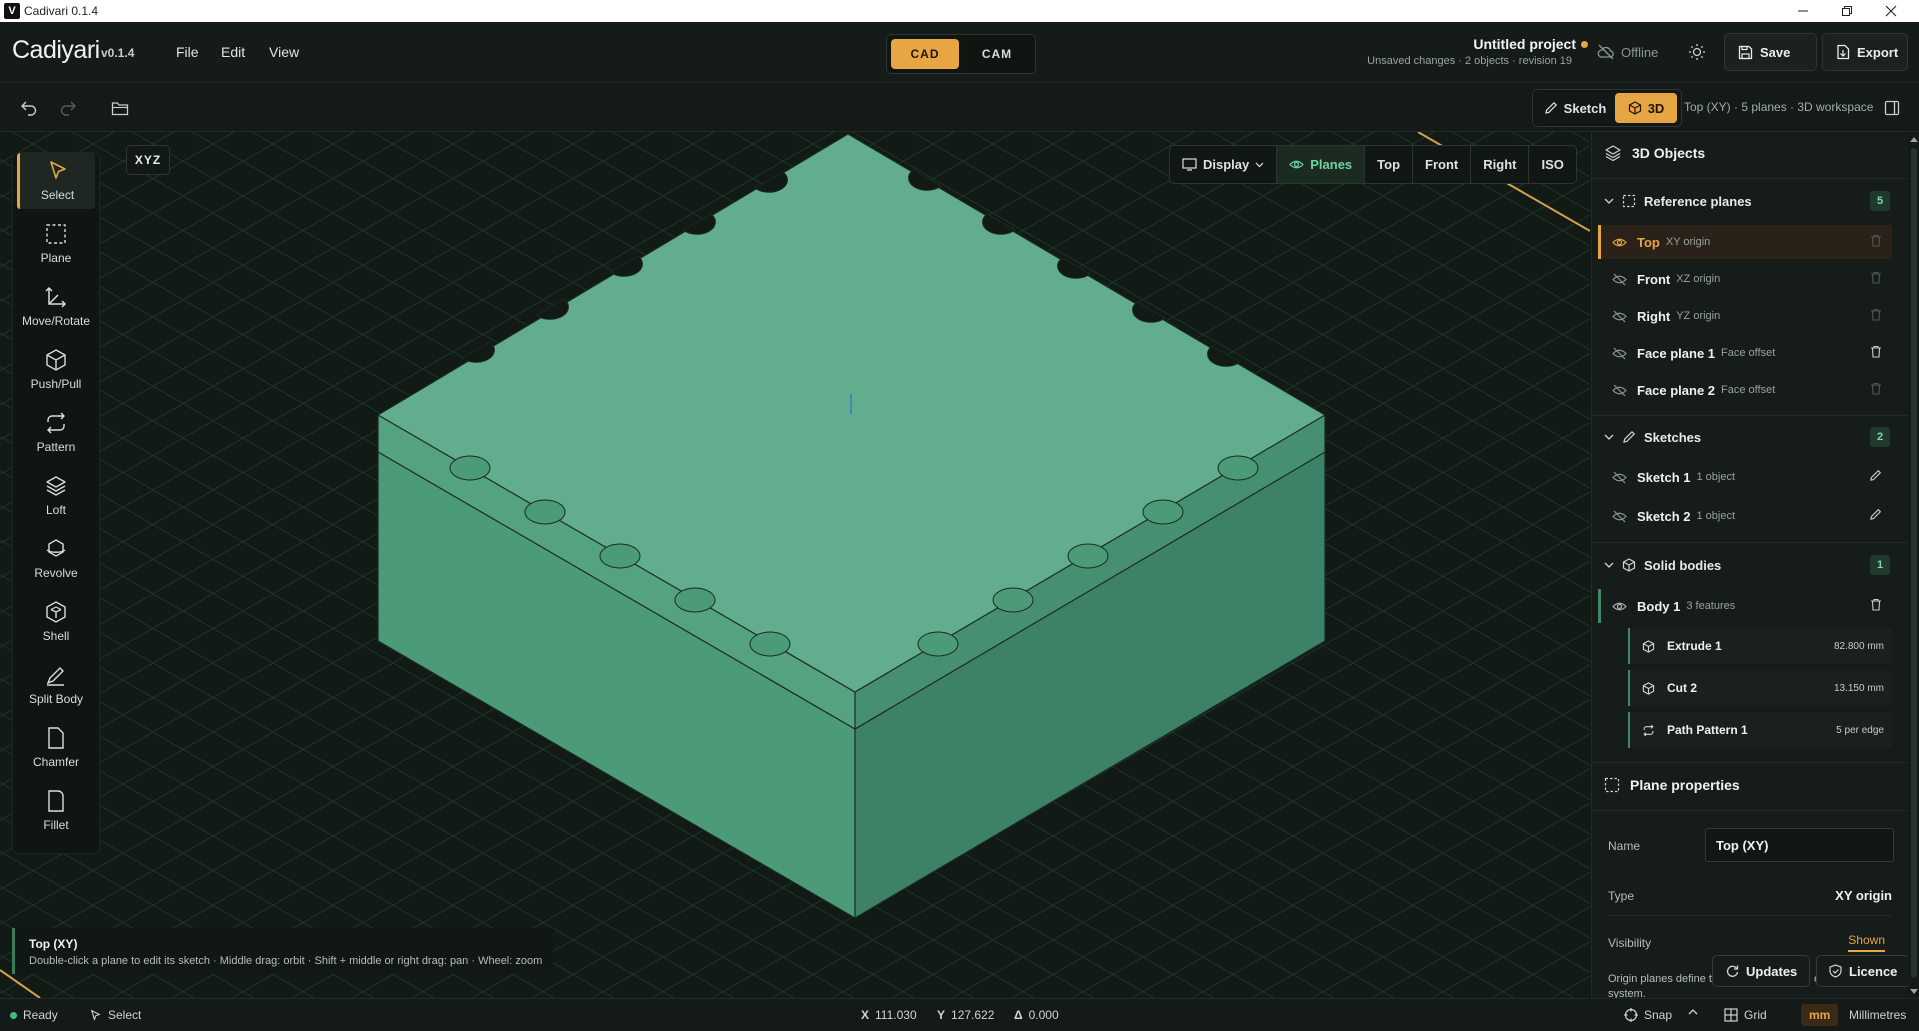  What do you see at coordinates (1760, 646) in the screenshot?
I see `feature-extrude-1: Extrude 1 82.800 mm` at bounding box center [1760, 646].